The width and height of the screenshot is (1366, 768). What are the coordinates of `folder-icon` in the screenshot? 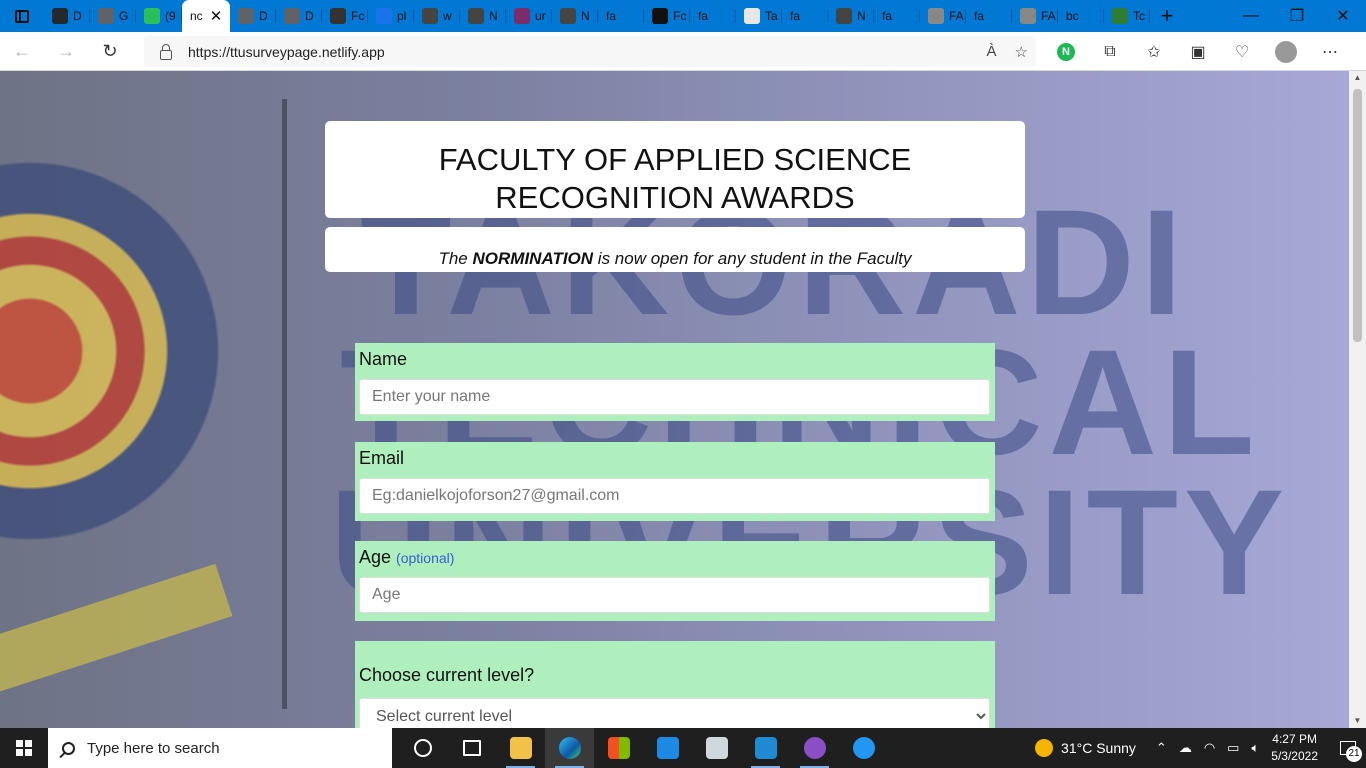 It's located at (520, 748).